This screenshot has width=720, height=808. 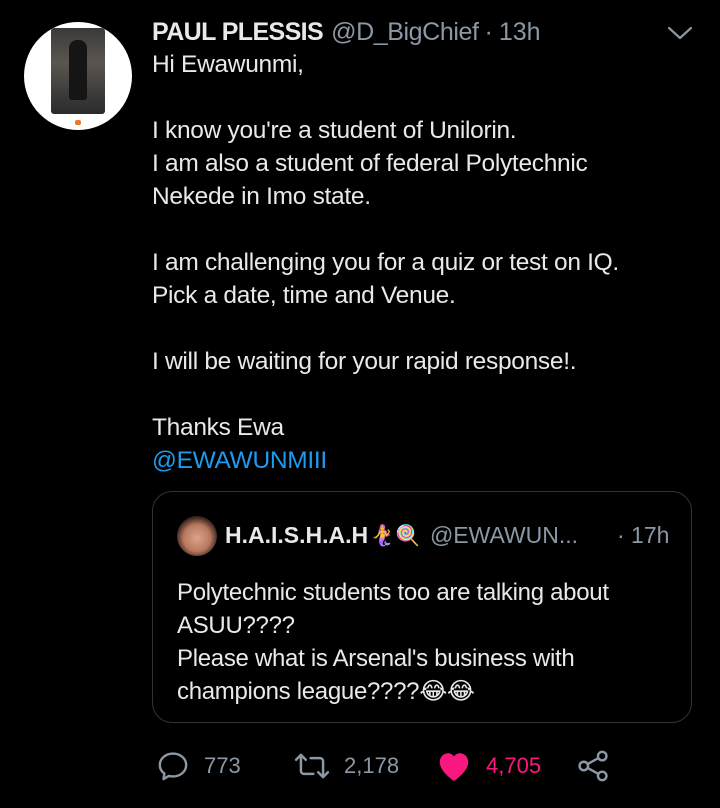 I want to click on quoted-tweet-line: ASUU????, so click(x=236, y=625).